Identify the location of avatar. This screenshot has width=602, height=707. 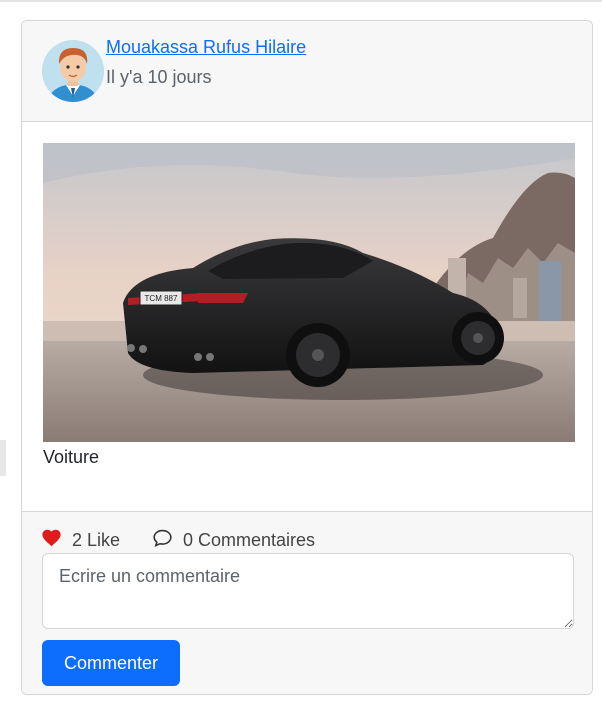
(73, 71).